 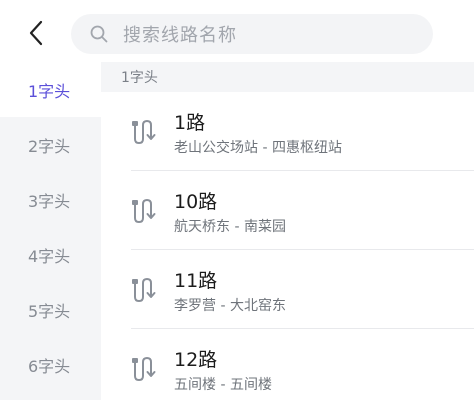 What do you see at coordinates (223, 385) in the screenshot?
I see `route-stops: 五间楼 - 五间楼` at bounding box center [223, 385].